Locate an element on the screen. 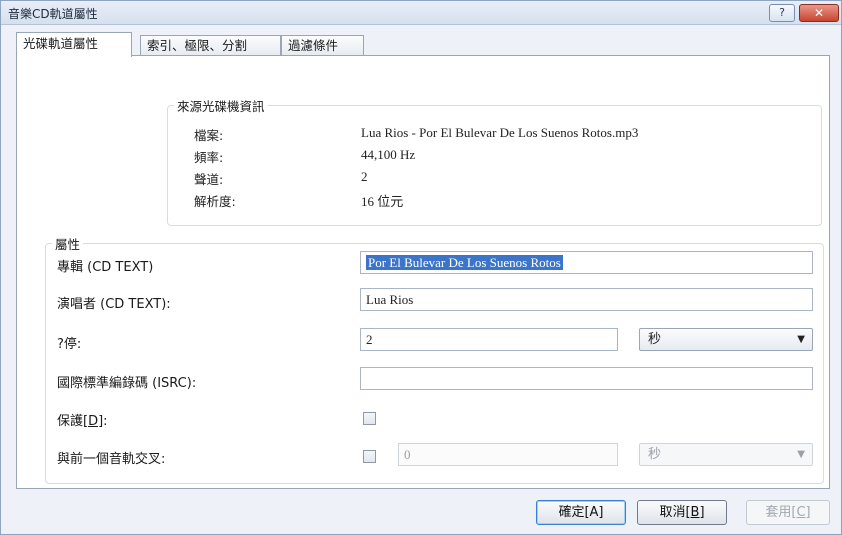 Image resolution: width=842 pixels, height=535 pixels. resolution-label: 解析度: is located at coordinates (215, 201).